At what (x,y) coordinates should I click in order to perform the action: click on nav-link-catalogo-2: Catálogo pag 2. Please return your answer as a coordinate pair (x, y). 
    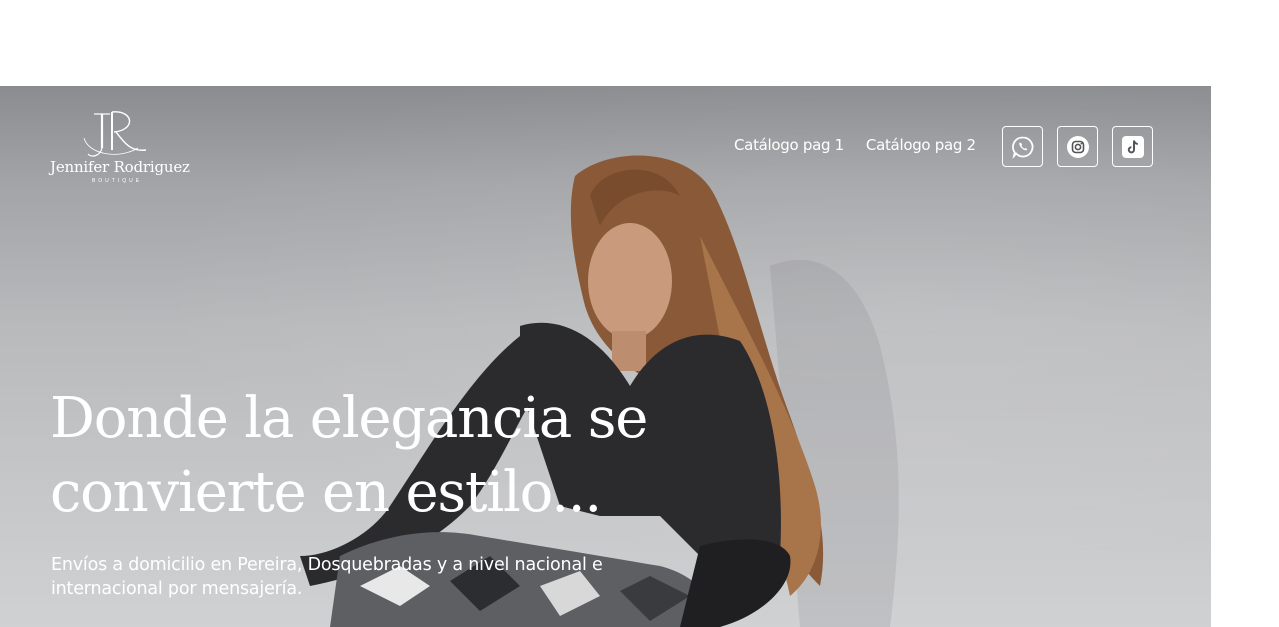
    Looking at the image, I should click on (921, 145).